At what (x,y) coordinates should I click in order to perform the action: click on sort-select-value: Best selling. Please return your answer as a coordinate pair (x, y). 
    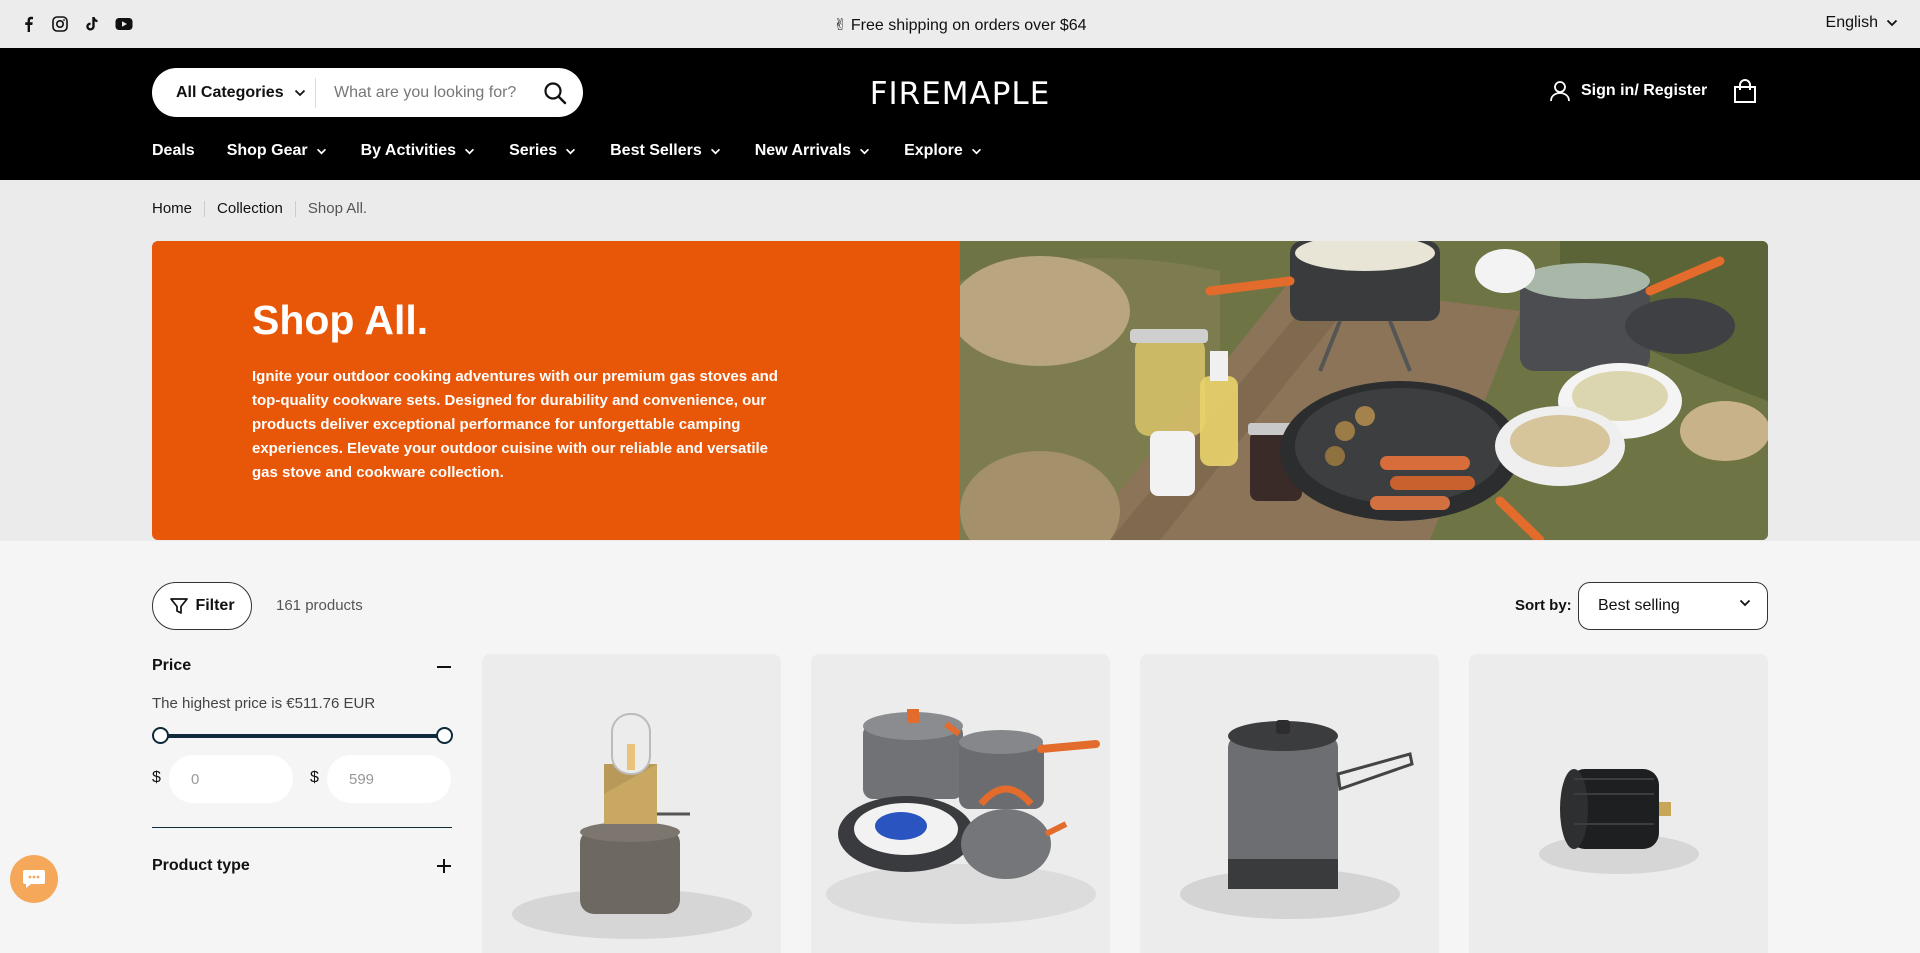
    Looking at the image, I should click on (1639, 605).